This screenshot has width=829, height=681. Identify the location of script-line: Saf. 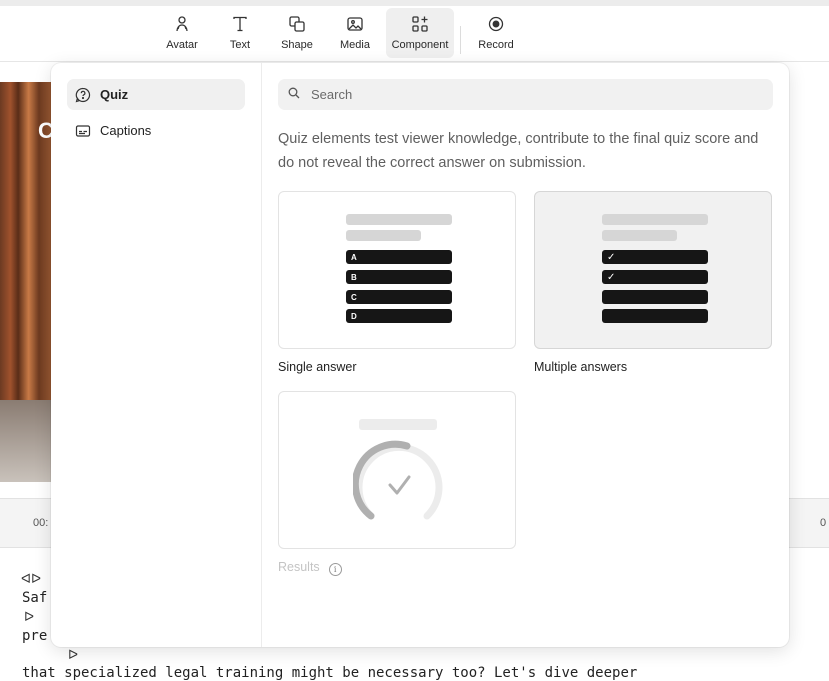
(34, 598).